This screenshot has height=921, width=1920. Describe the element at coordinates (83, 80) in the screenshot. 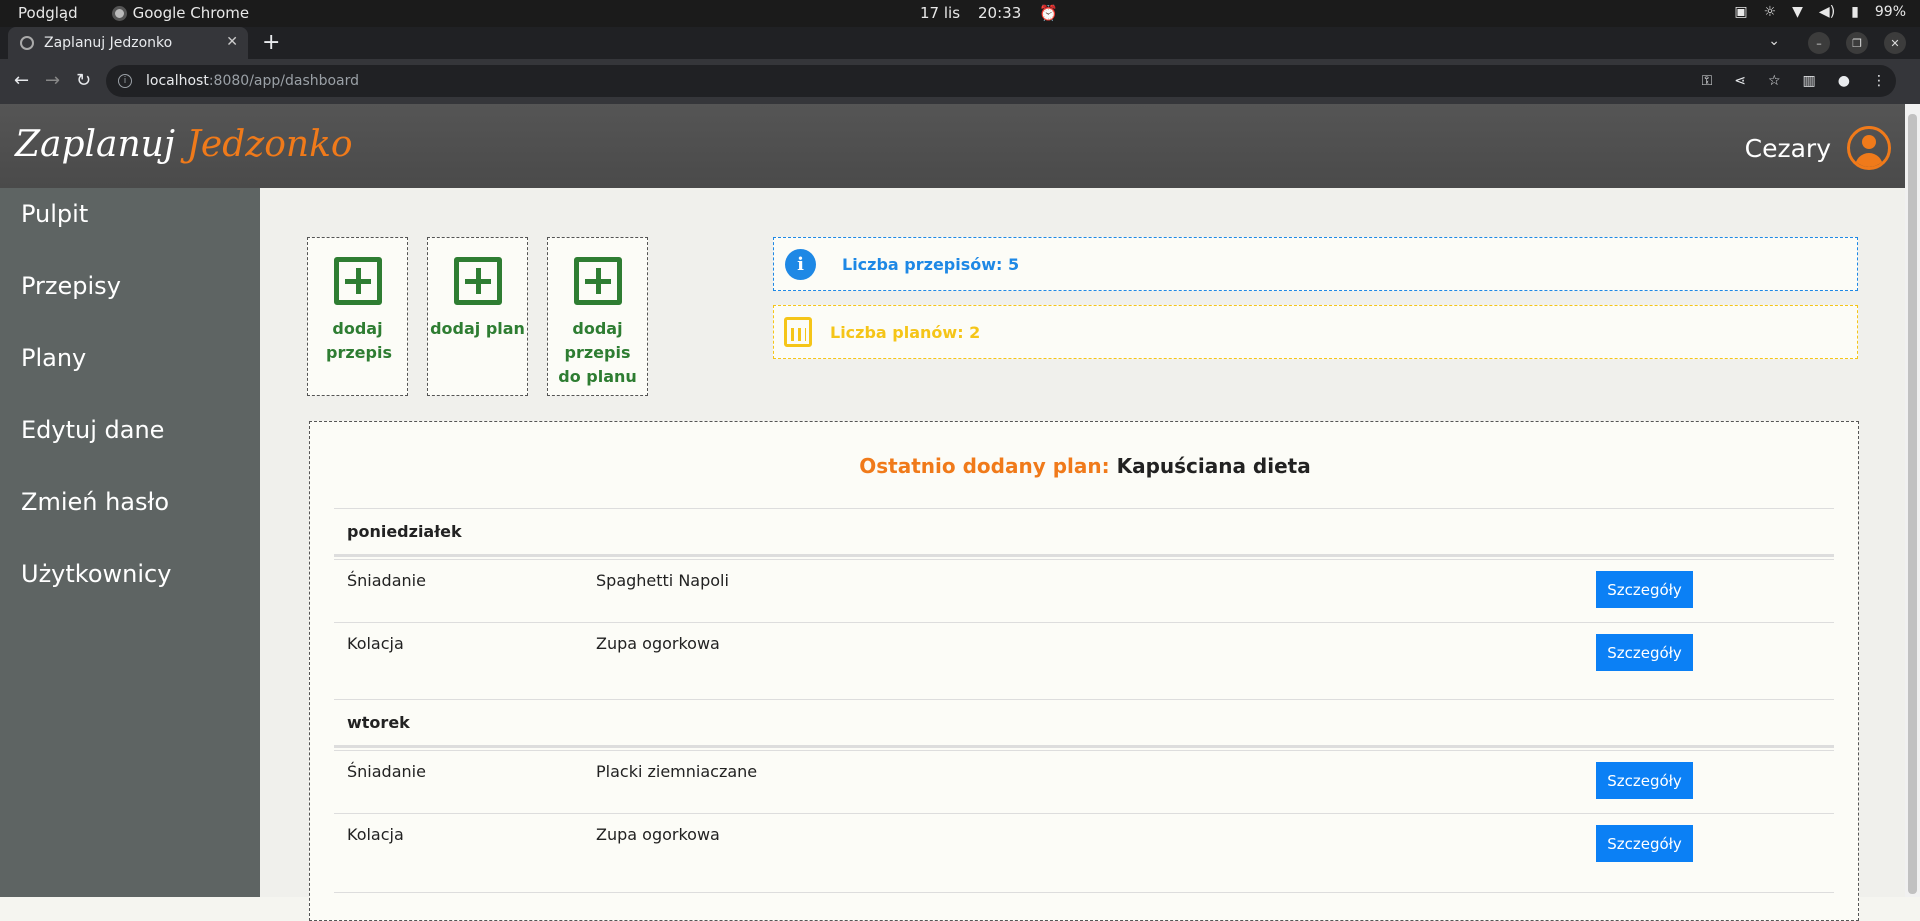

I see `reload-icon: ↻` at that location.